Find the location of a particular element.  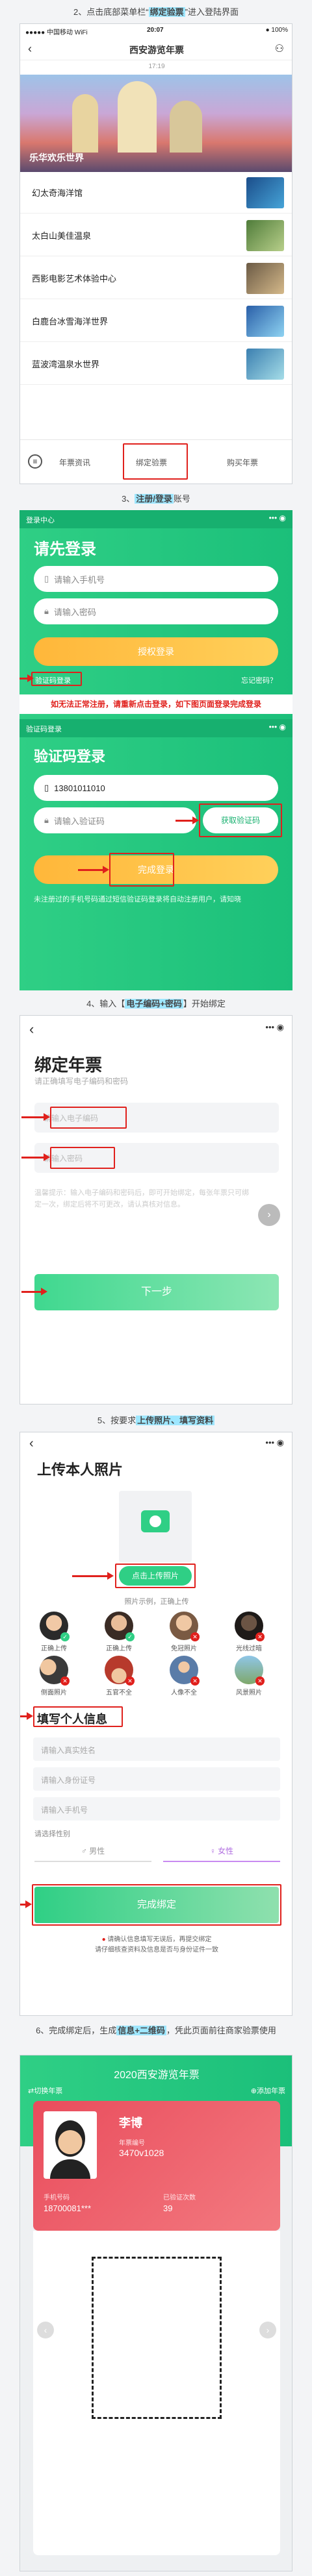

phone-input: ▯ 13801011010 is located at coordinates (156, 788).